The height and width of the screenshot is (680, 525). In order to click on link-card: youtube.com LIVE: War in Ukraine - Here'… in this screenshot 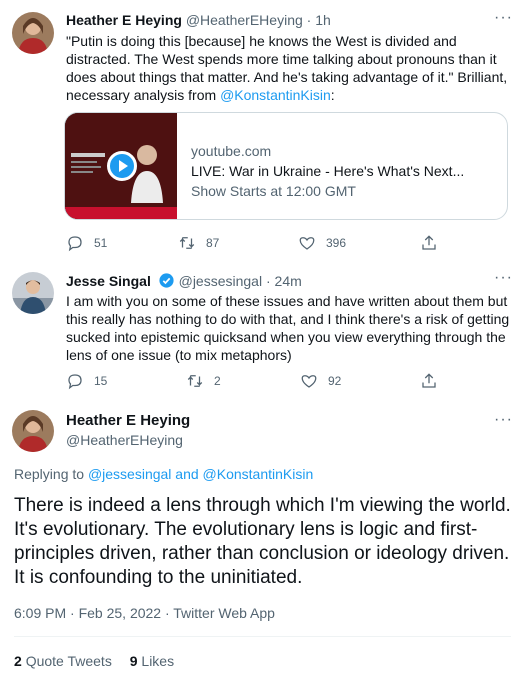, I will do `click(286, 166)`.